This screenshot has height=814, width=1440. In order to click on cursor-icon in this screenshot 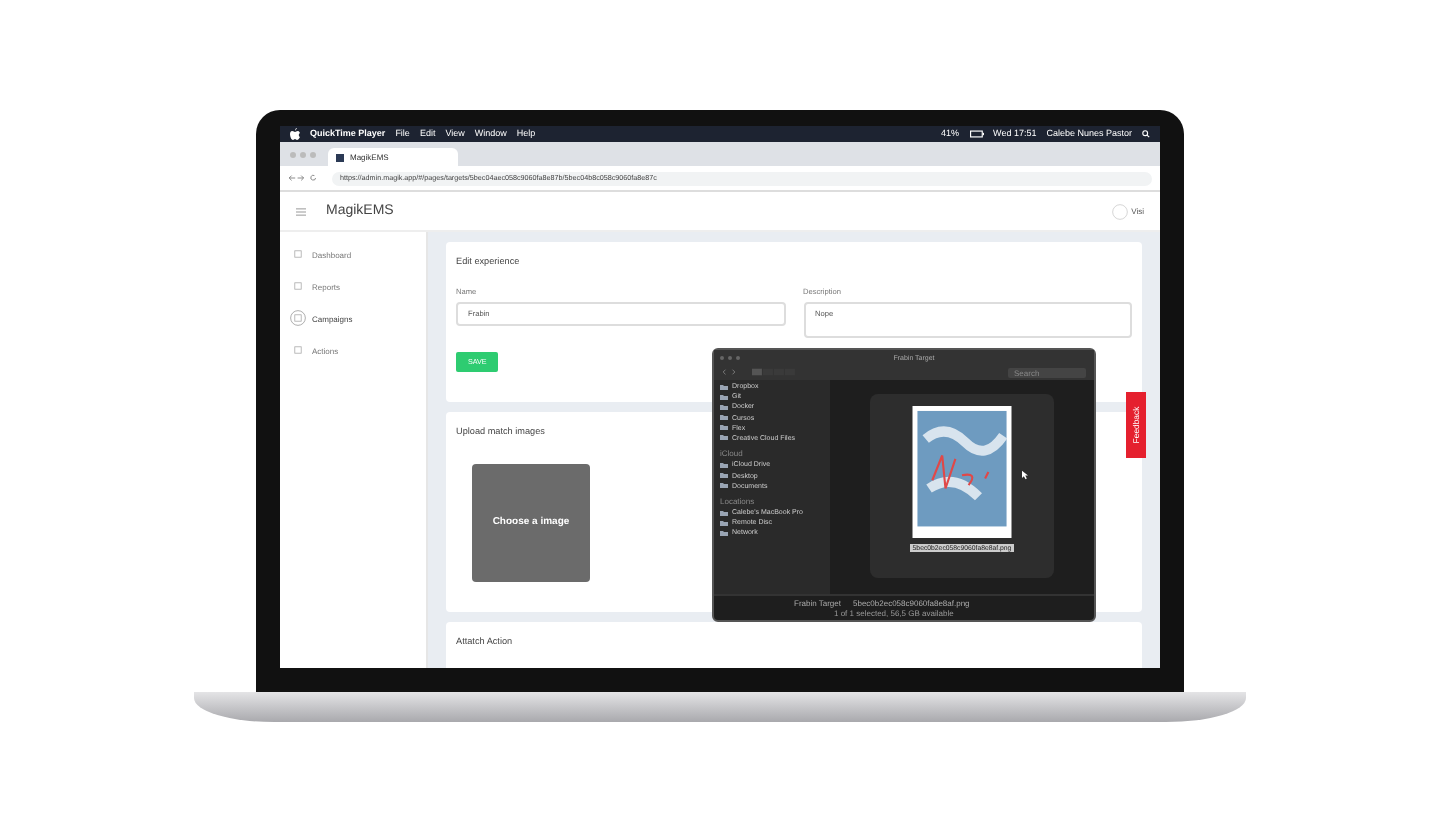, I will do `click(1025, 475)`.